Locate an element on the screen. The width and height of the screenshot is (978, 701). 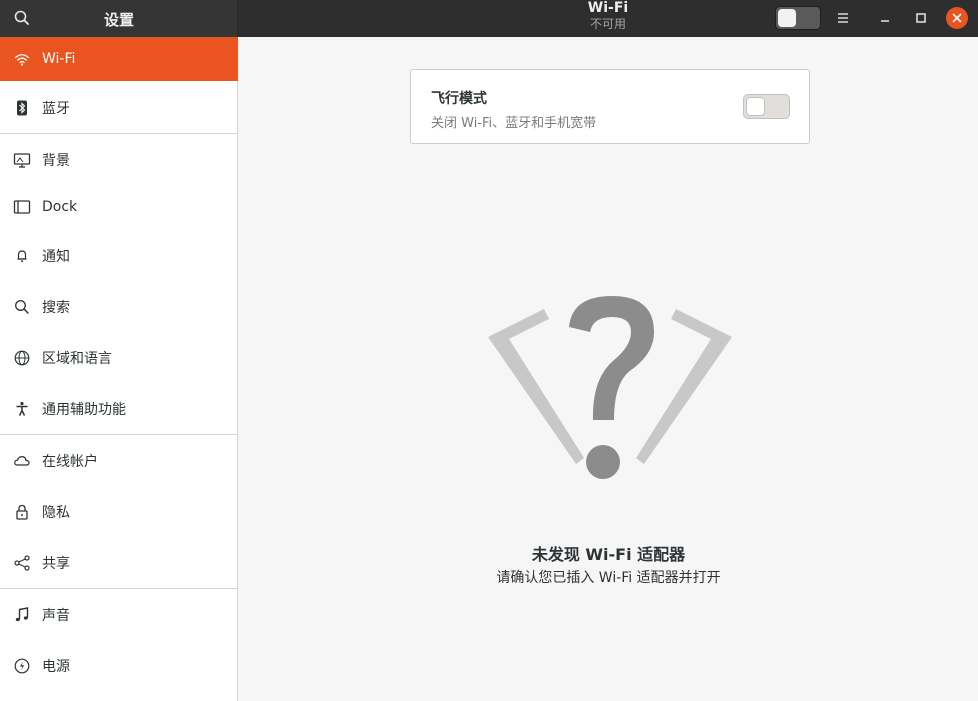
background-icon is located at coordinates (22, 160).